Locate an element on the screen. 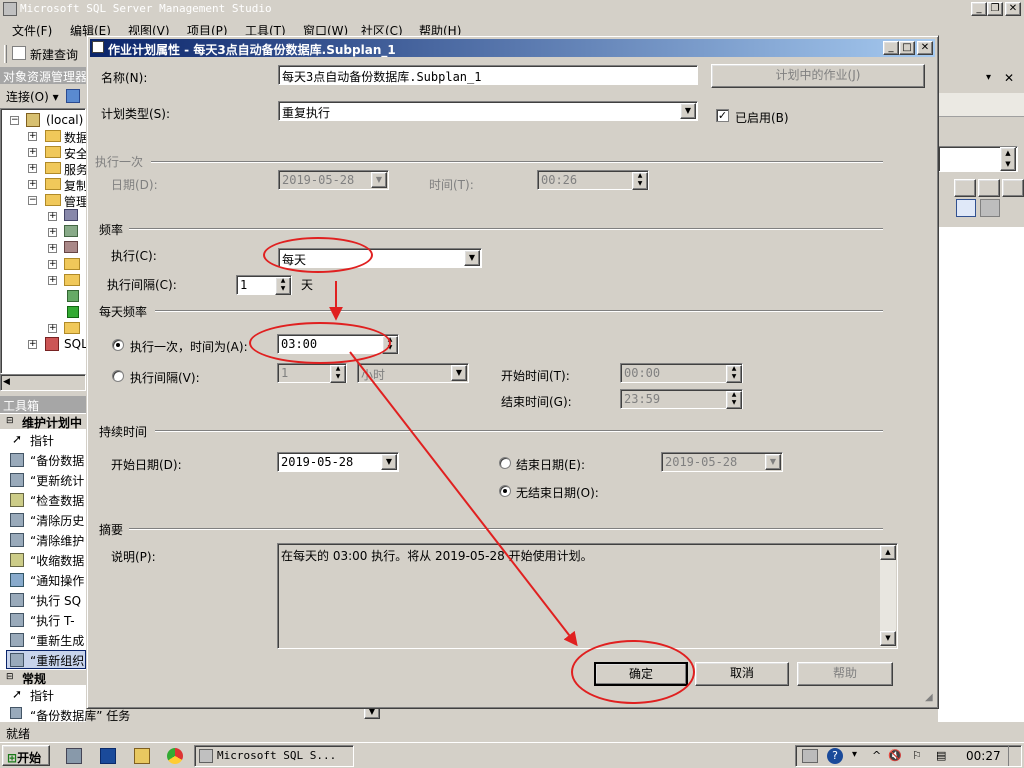  start-button: ⊞开始 is located at coordinates (26, 755).